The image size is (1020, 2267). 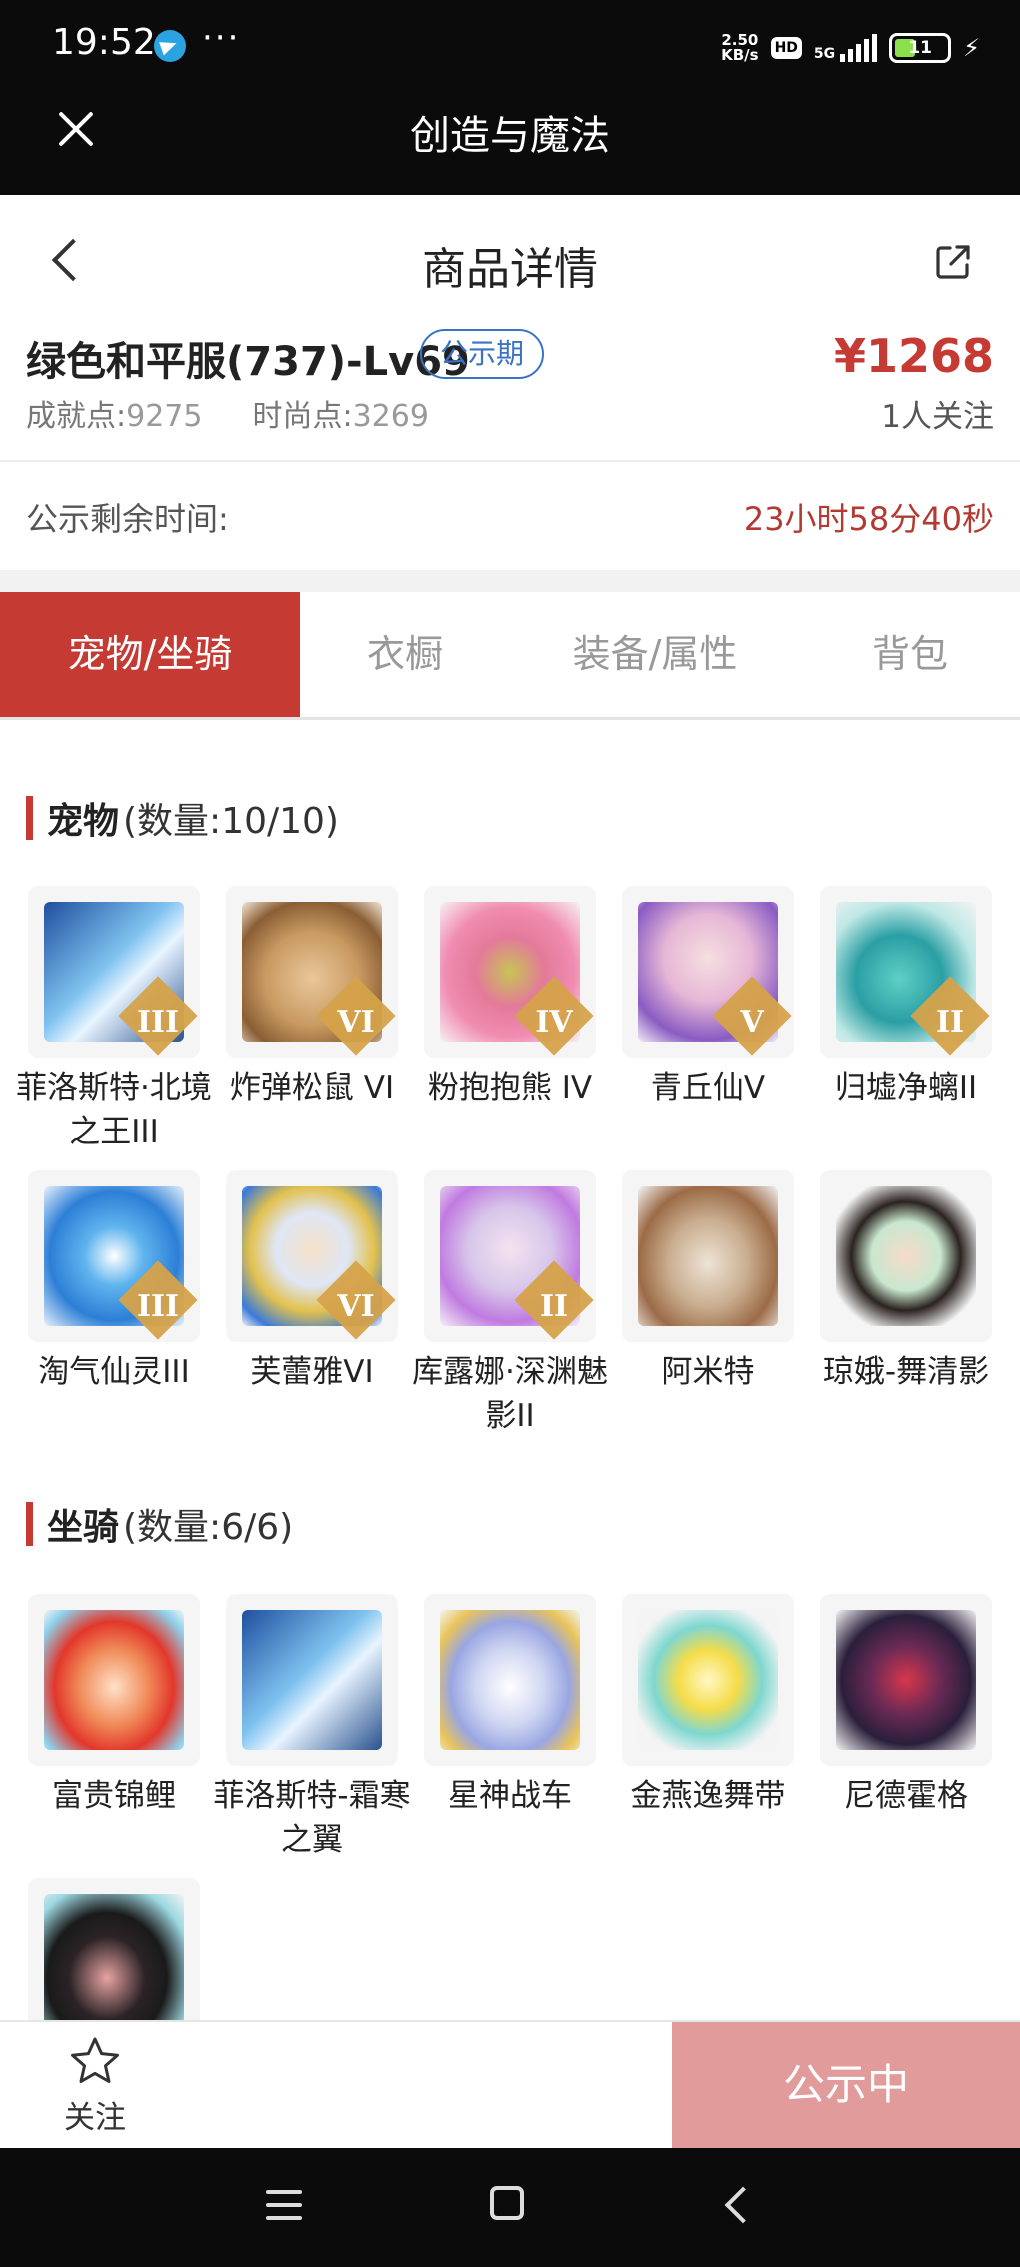 What do you see at coordinates (83, 1527) in the screenshot?
I see `mounts-title: 坐骑` at bounding box center [83, 1527].